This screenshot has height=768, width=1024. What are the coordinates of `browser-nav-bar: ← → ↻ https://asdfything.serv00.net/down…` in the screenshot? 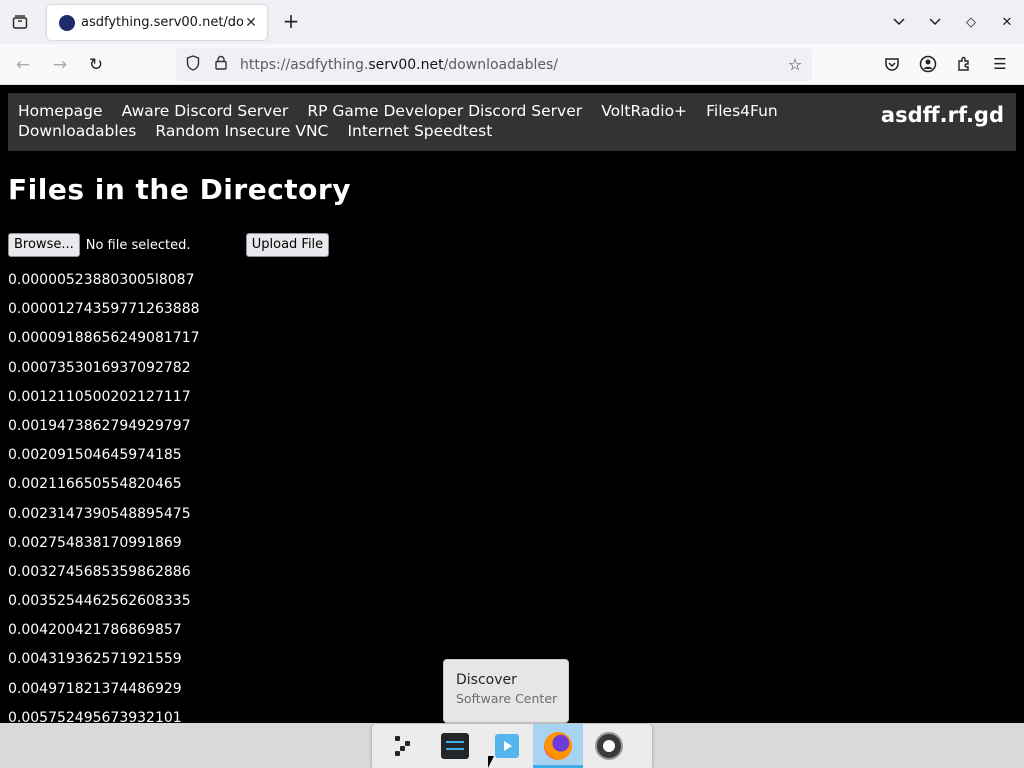 It's located at (512, 64).